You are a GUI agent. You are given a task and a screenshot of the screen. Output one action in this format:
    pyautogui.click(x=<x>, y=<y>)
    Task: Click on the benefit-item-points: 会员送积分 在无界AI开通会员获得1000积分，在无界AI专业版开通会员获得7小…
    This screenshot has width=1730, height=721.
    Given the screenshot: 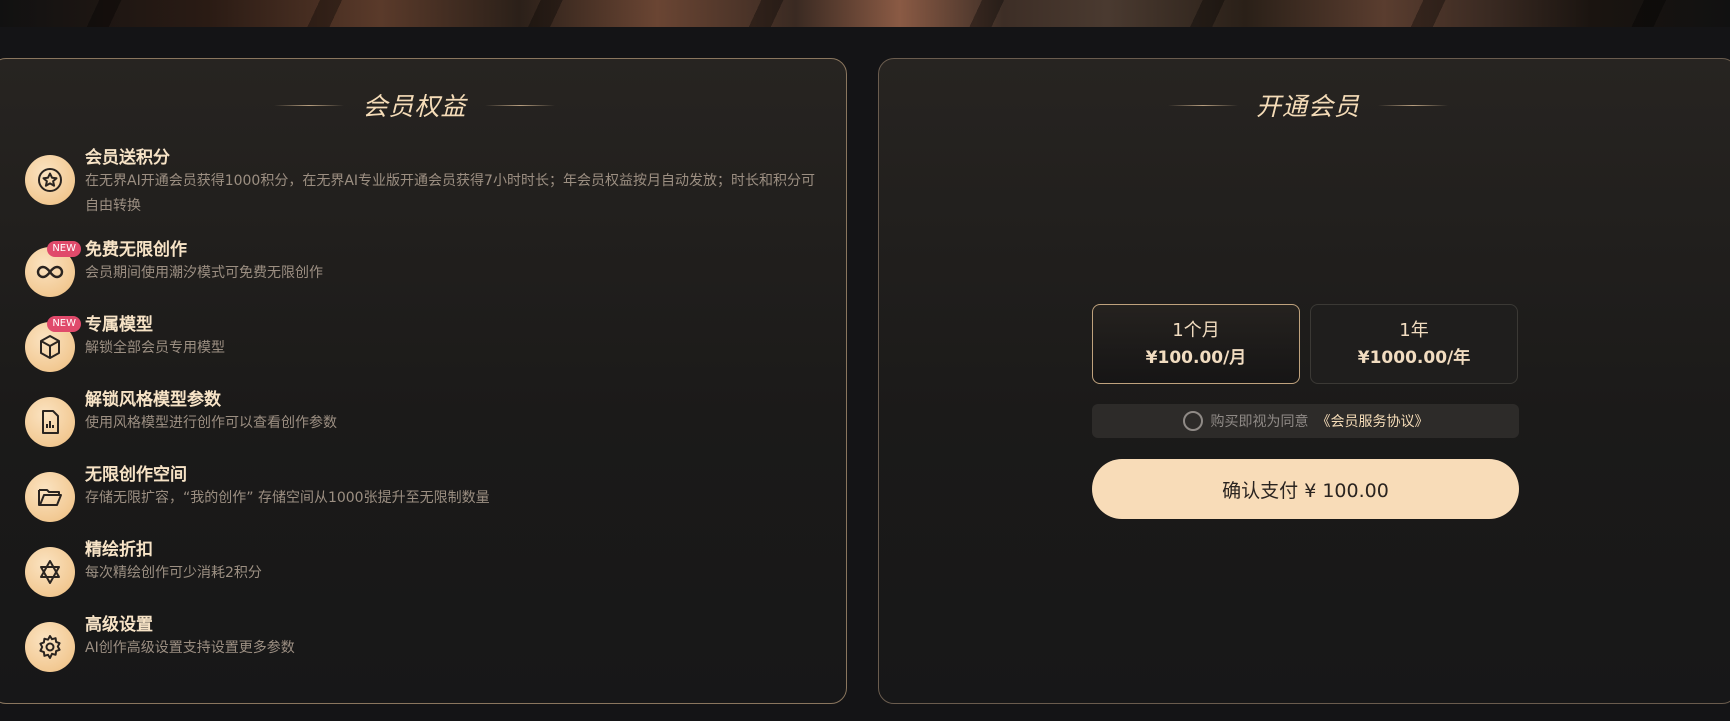 What is the action you would take?
    pyautogui.click(x=425, y=183)
    